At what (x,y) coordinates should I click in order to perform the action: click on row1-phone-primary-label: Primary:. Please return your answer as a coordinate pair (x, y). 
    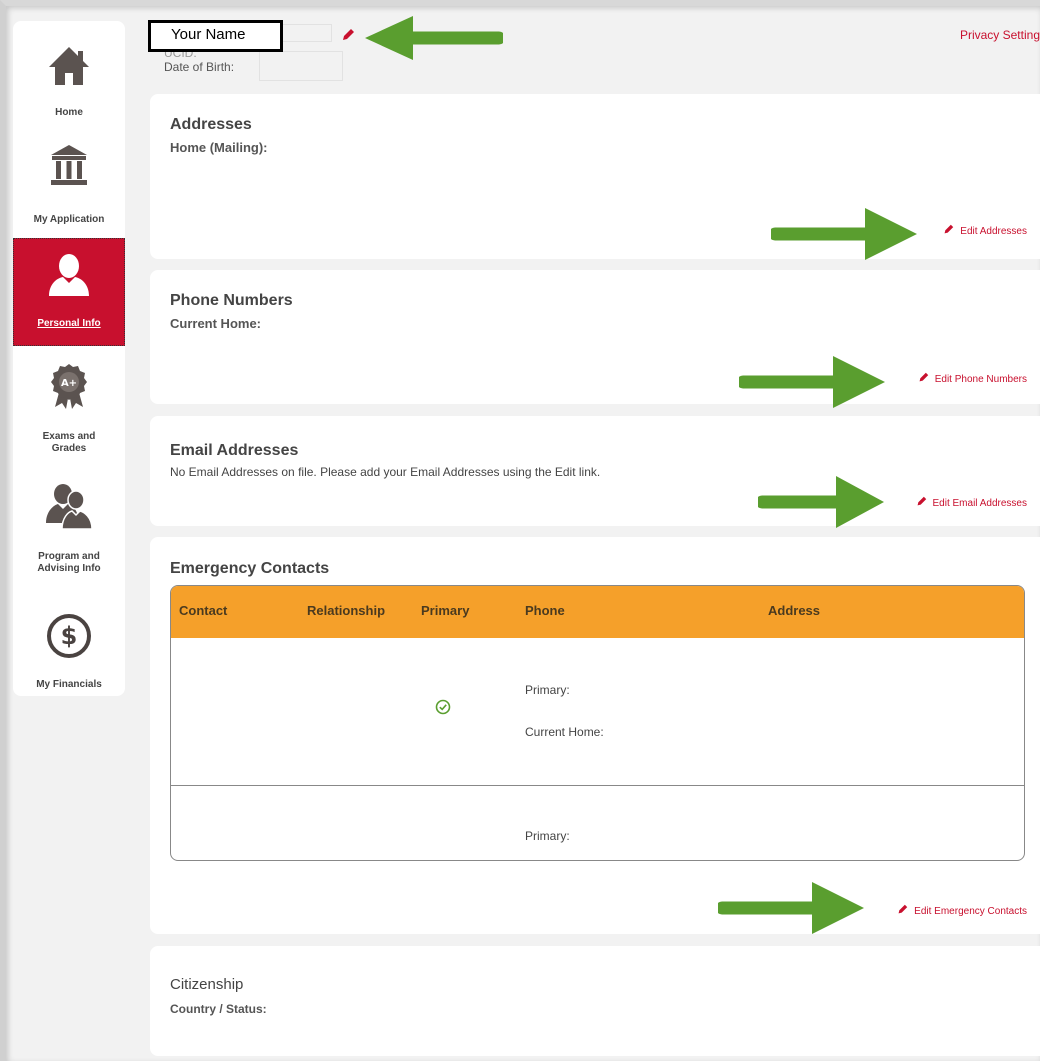
    Looking at the image, I should click on (547, 690).